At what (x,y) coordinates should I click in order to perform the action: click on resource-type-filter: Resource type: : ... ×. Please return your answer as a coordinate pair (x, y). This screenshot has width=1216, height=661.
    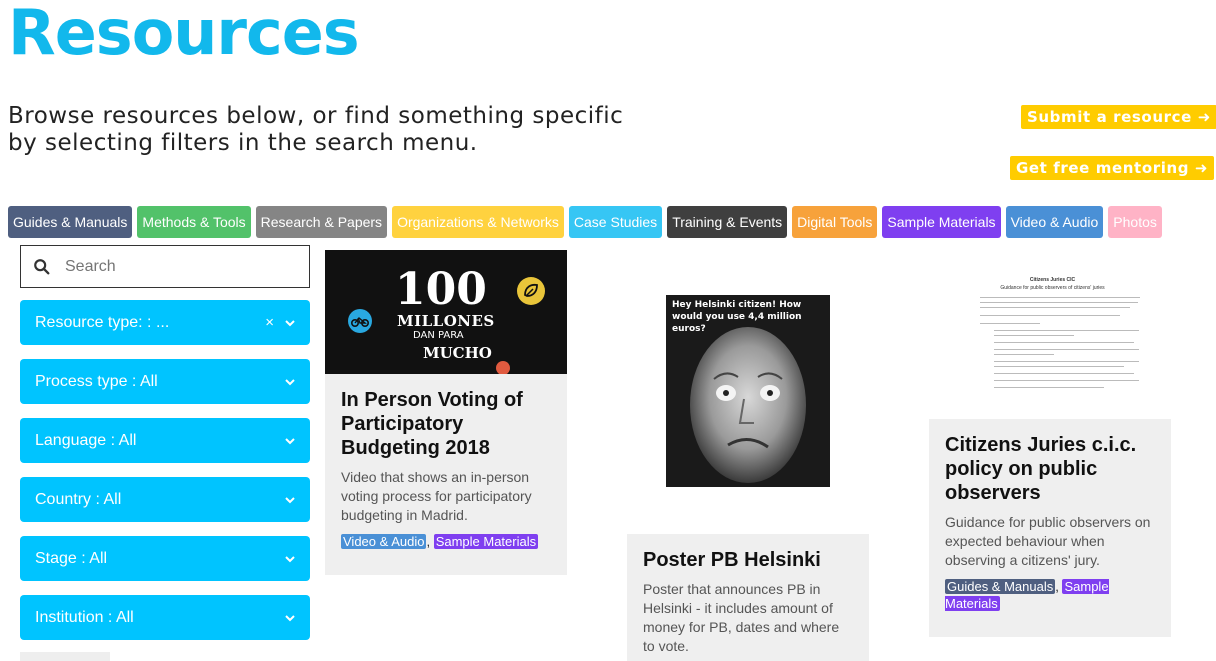
    Looking at the image, I should click on (165, 322).